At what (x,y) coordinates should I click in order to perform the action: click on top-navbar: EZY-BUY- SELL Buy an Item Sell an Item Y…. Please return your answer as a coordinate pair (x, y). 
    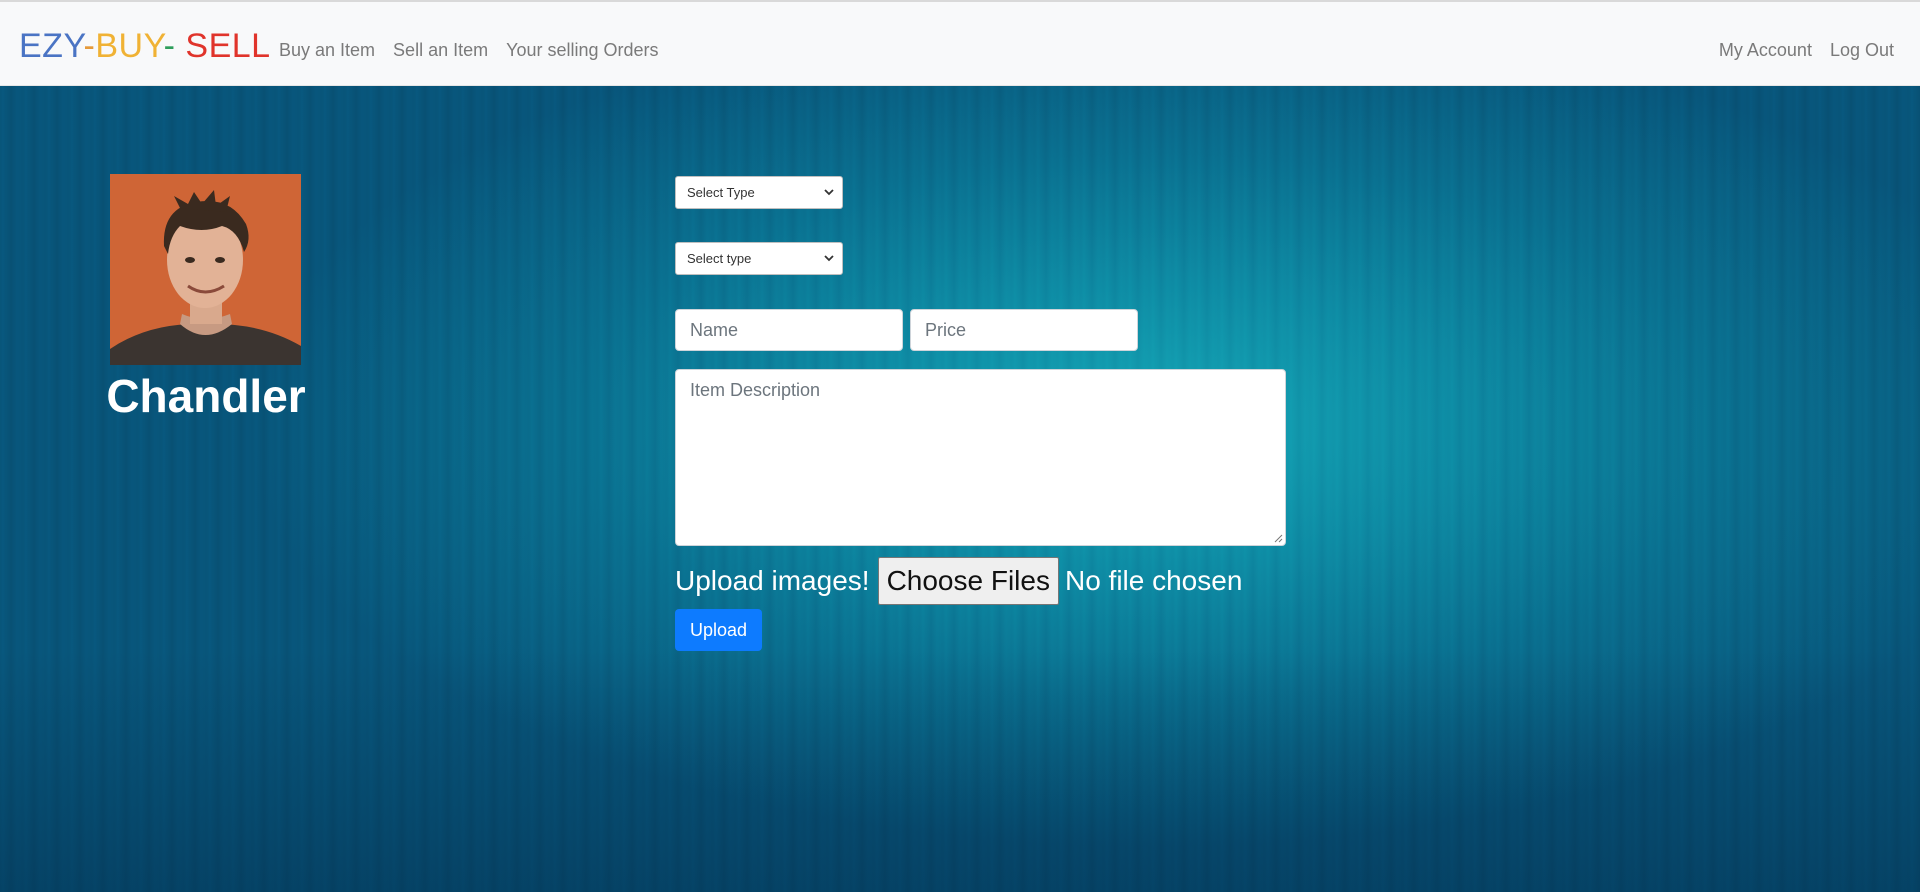
    Looking at the image, I should click on (960, 43).